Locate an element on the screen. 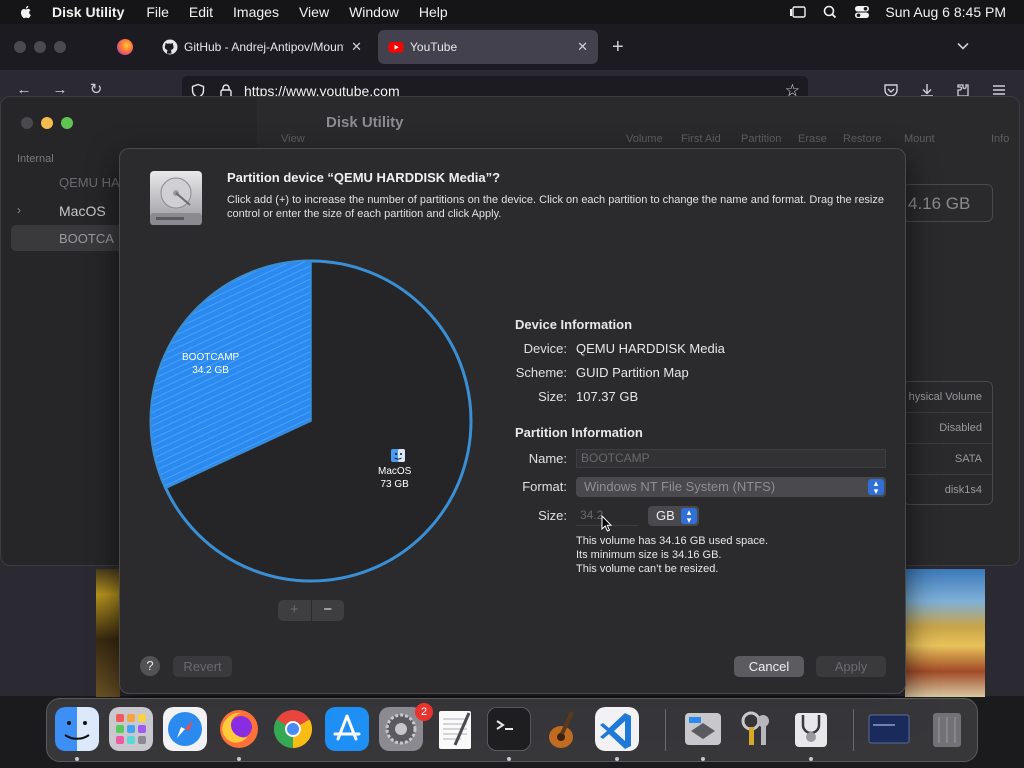  stage-manager-icon is located at coordinates (798, 12).